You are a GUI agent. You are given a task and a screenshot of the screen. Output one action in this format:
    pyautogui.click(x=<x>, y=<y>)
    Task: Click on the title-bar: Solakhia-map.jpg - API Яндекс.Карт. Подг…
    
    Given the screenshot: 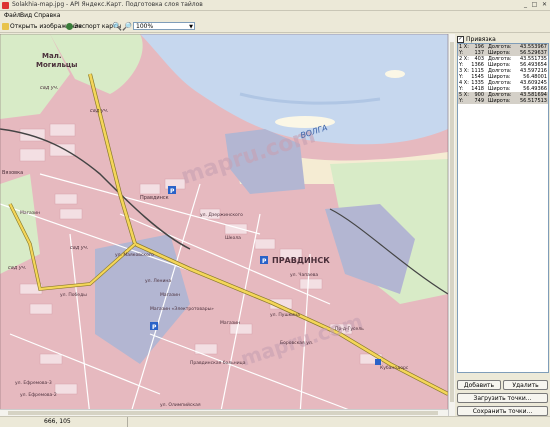 What is the action you would take?
    pyautogui.click(x=275, y=5)
    